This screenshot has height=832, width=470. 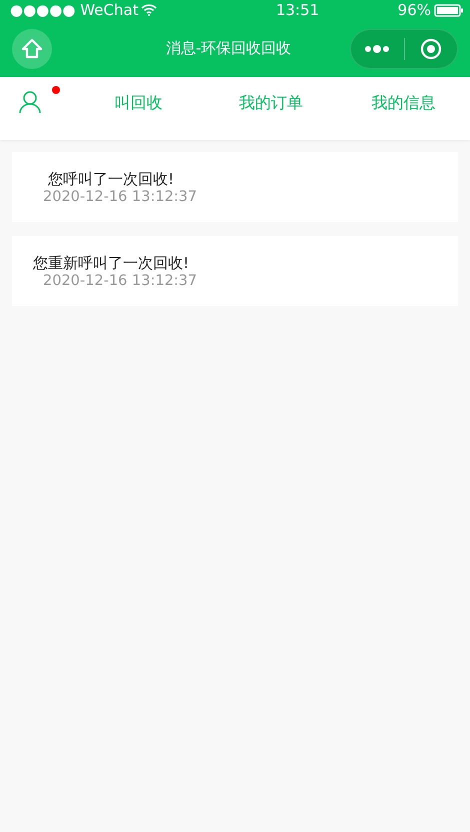 What do you see at coordinates (403, 103) in the screenshot?
I see `nav-tab: 我的信息` at bounding box center [403, 103].